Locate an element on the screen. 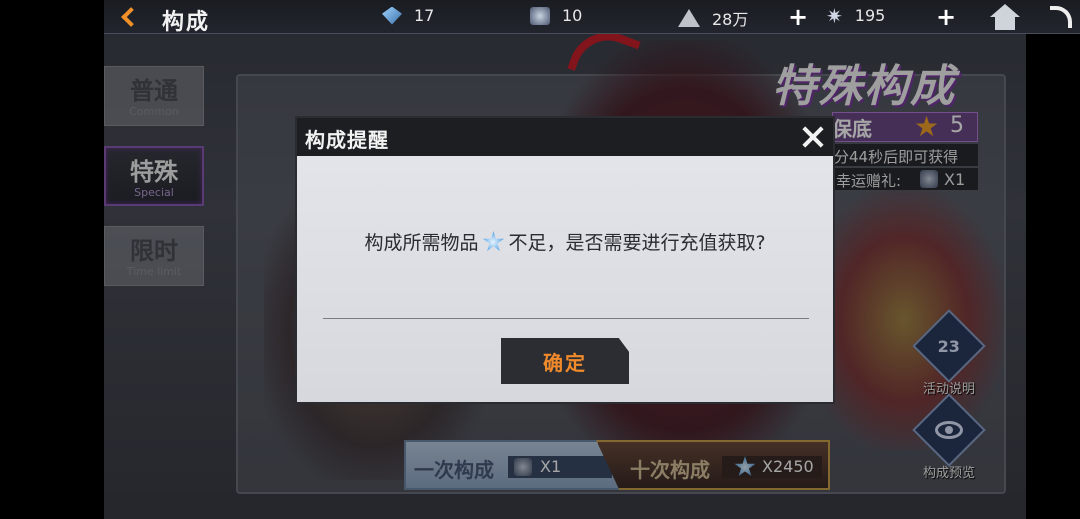 Image resolution: width=1080 pixels, height=519 pixels. resource-star: ✷ 195 is located at coordinates (856, 15).